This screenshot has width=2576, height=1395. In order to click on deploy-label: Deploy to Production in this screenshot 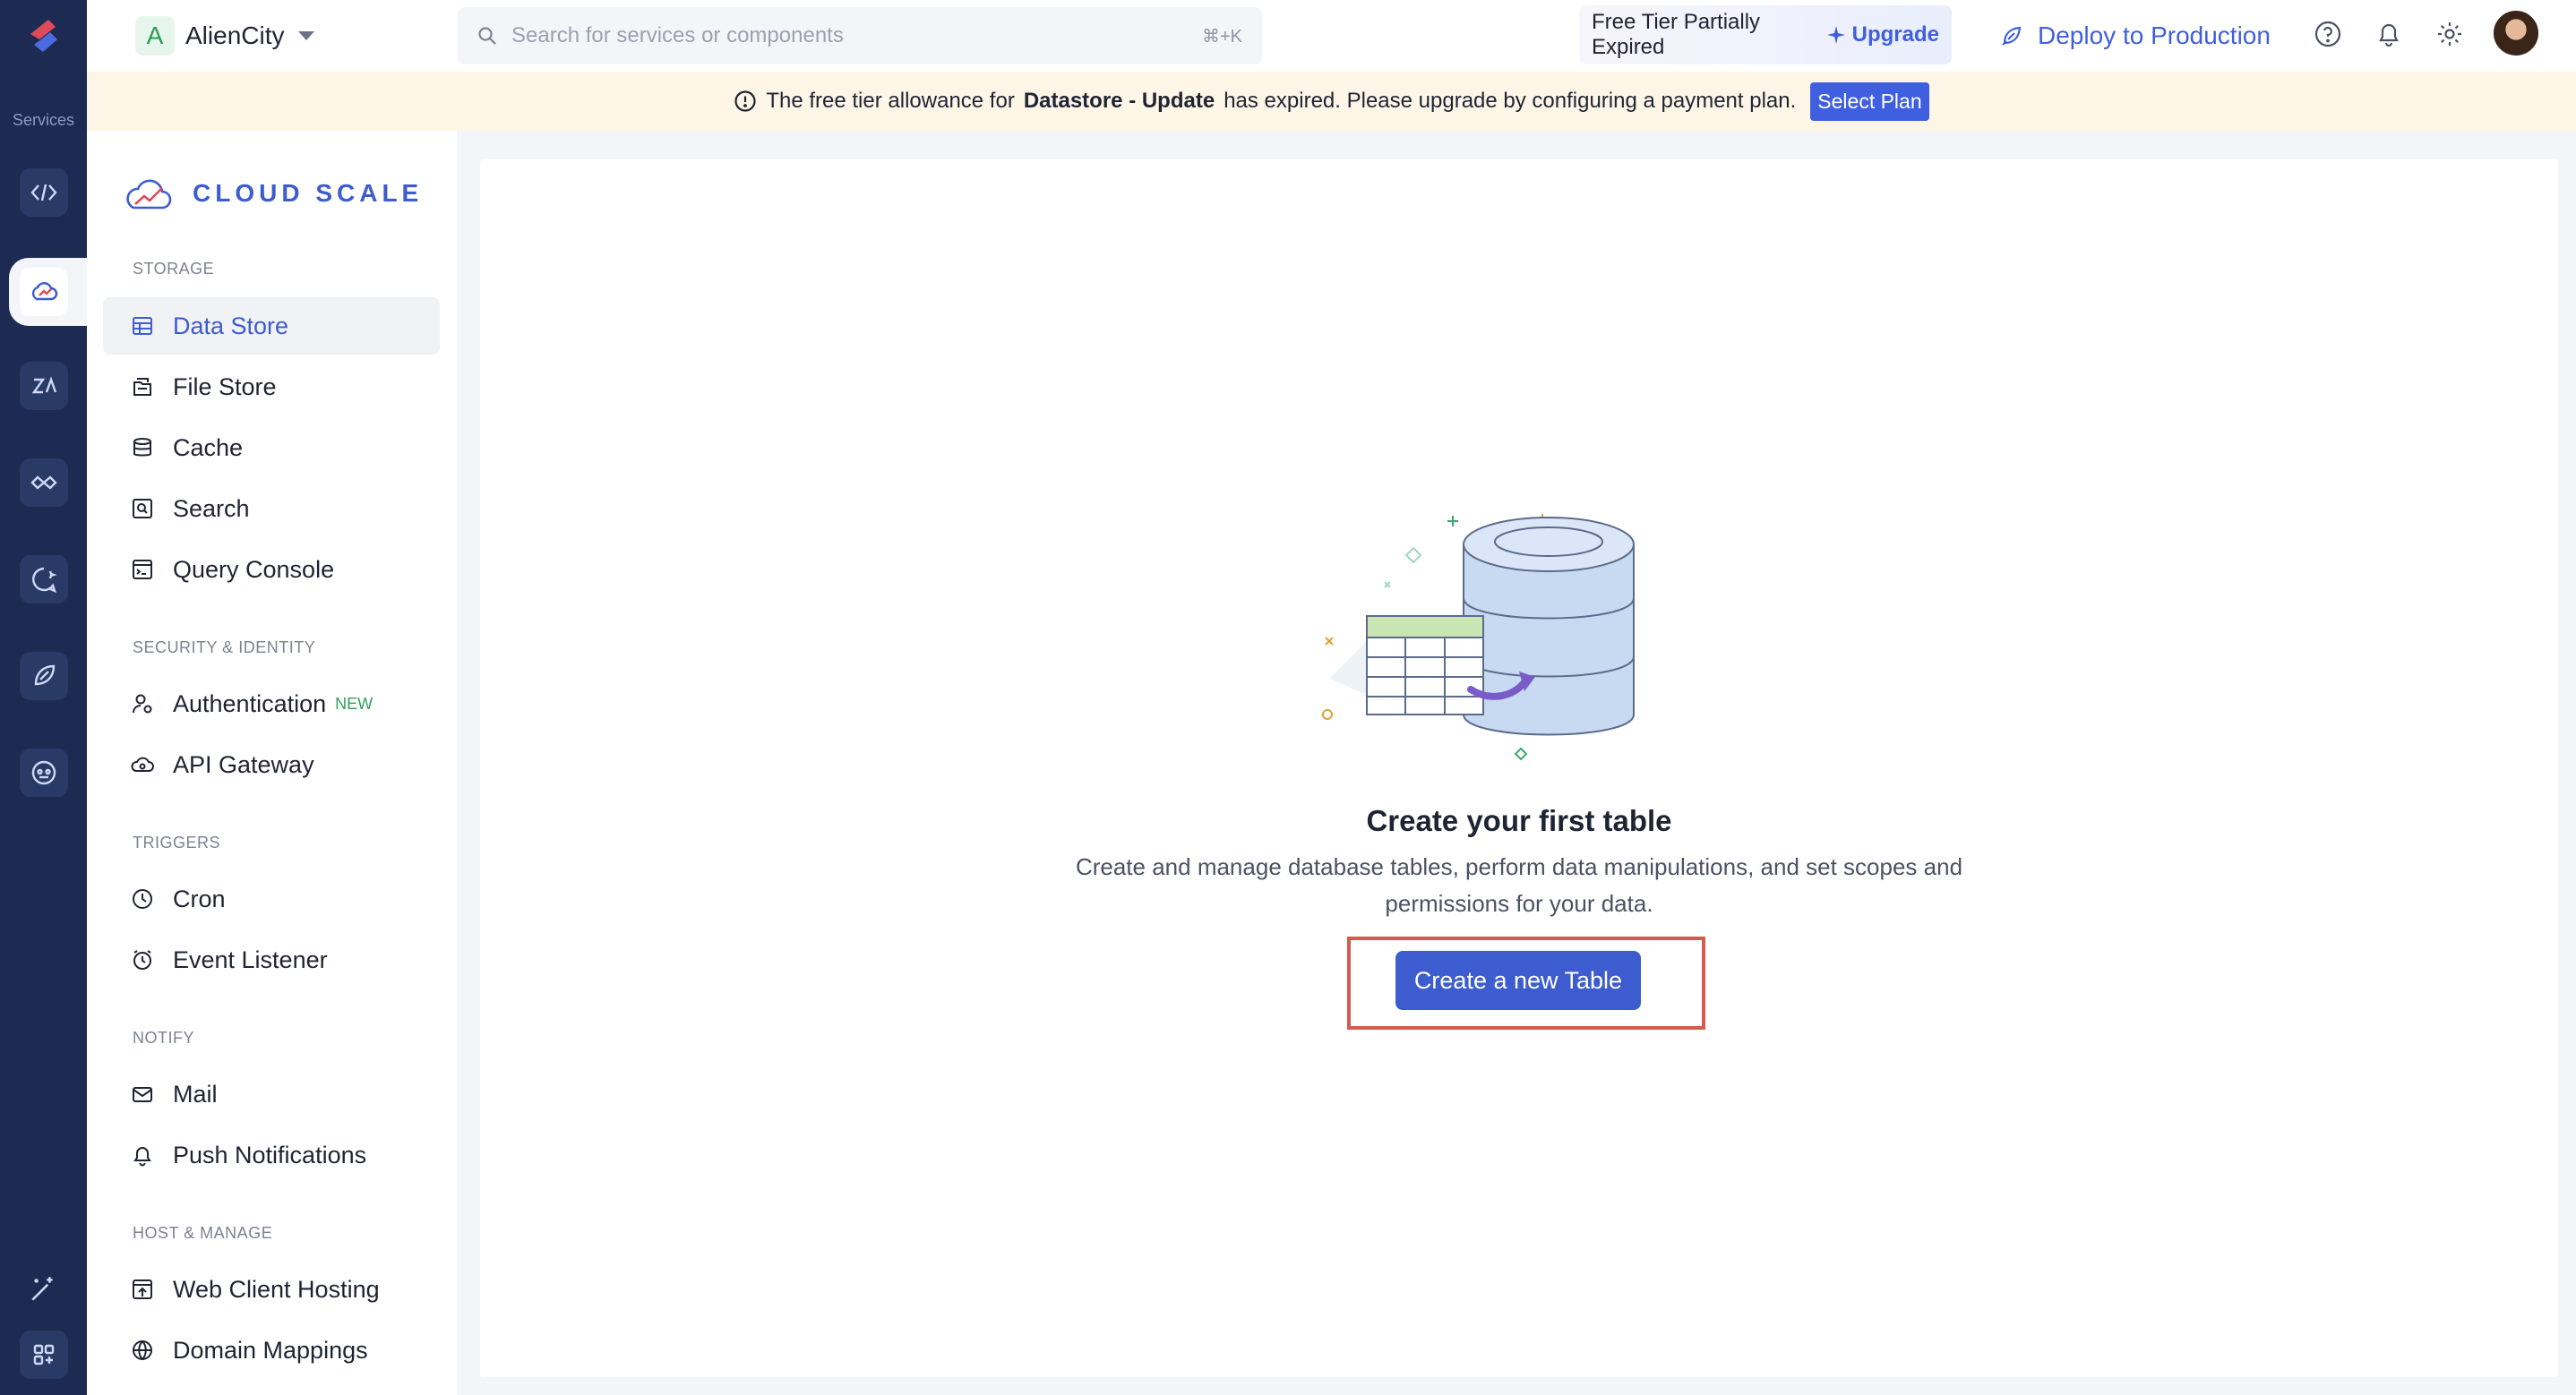, I will do `click(2154, 35)`.